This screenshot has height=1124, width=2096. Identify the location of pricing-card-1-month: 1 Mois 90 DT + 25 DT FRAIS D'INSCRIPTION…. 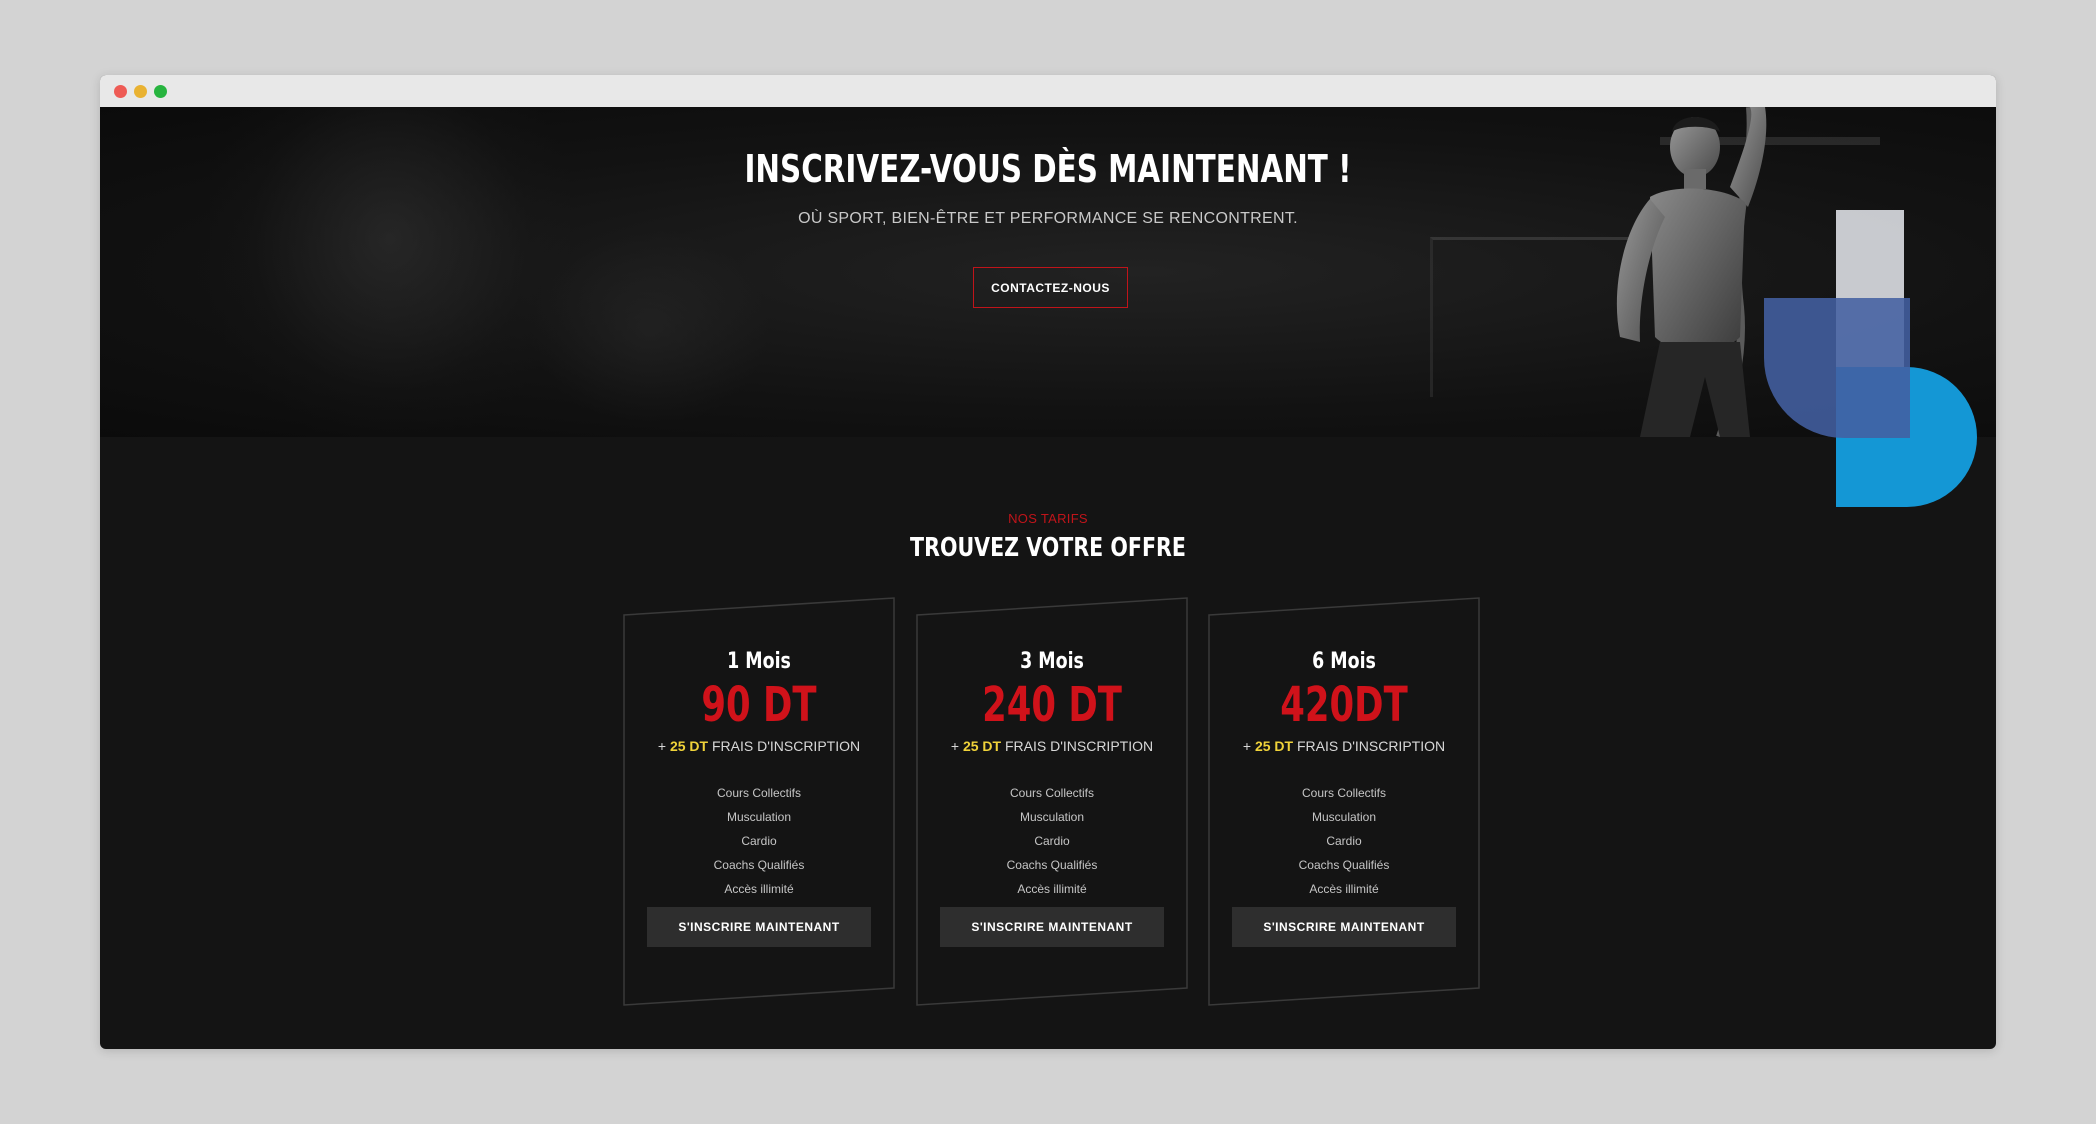
(759, 801).